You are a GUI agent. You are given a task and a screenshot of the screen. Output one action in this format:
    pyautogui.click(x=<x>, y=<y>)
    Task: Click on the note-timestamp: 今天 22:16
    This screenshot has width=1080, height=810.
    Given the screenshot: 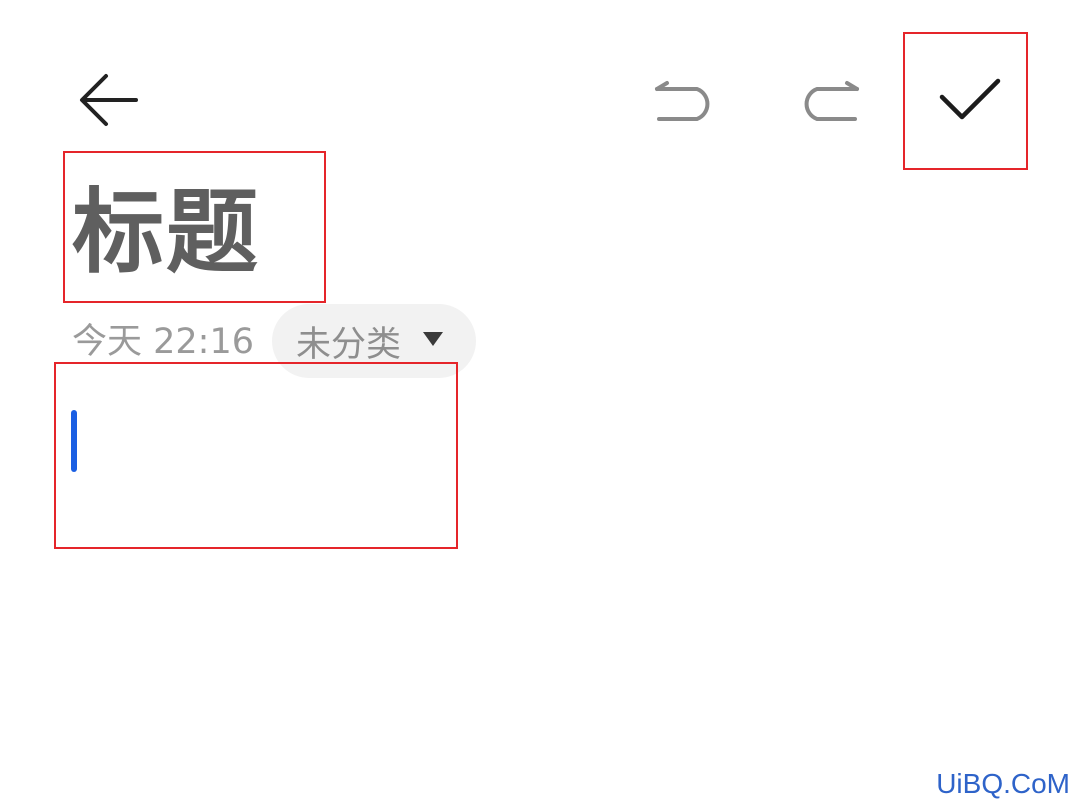 What is the action you would take?
    pyautogui.click(x=163, y=342)
    